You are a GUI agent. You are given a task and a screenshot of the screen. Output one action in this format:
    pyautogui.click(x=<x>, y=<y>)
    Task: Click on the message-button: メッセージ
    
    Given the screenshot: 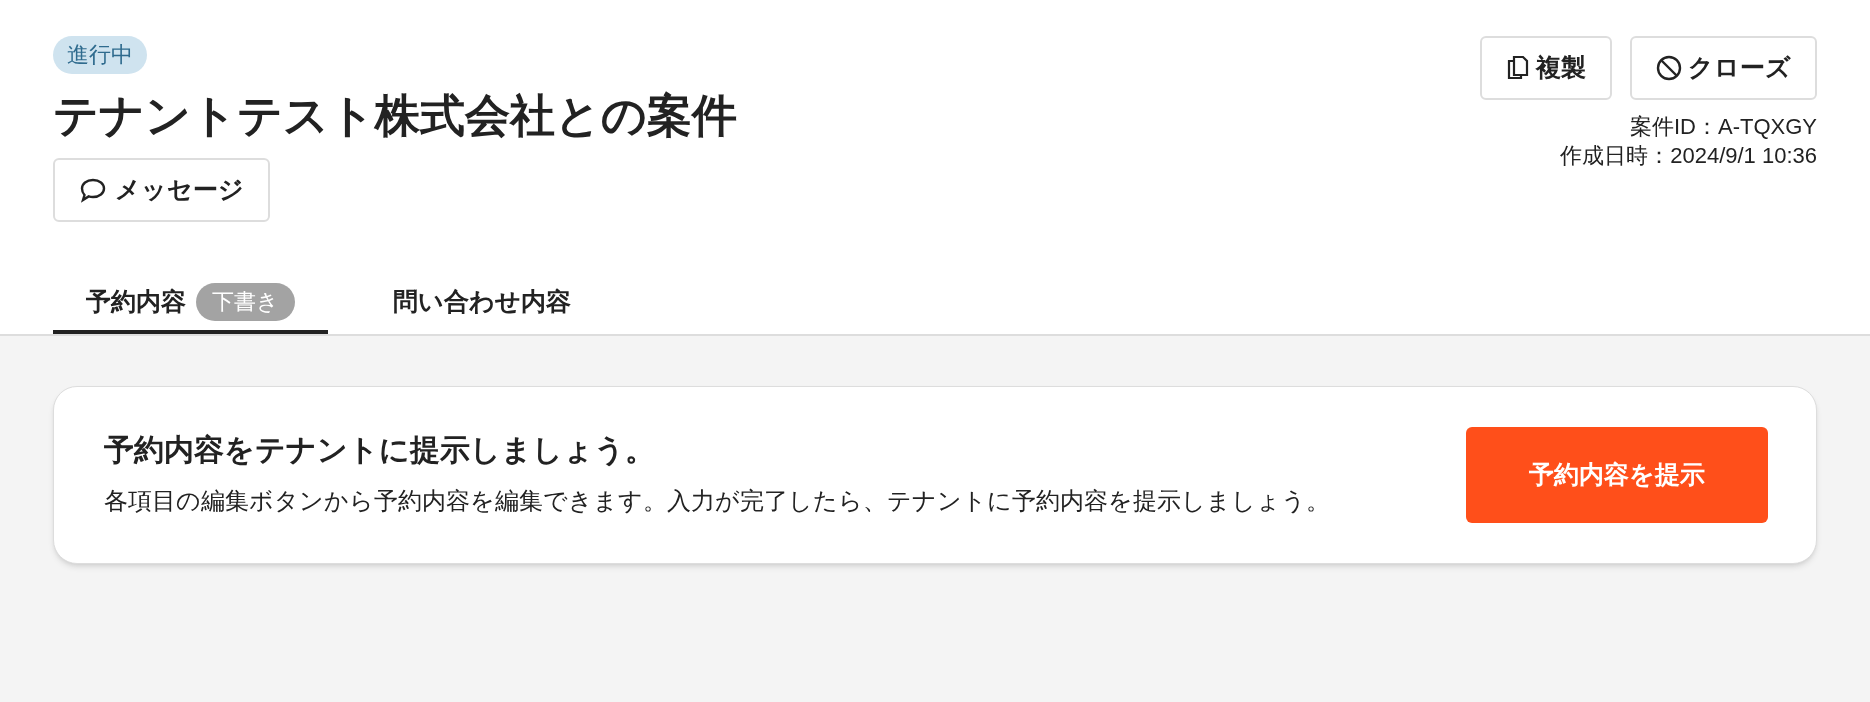 What is the action you would take?
    pyautogui.click(x=161, y=190)
    